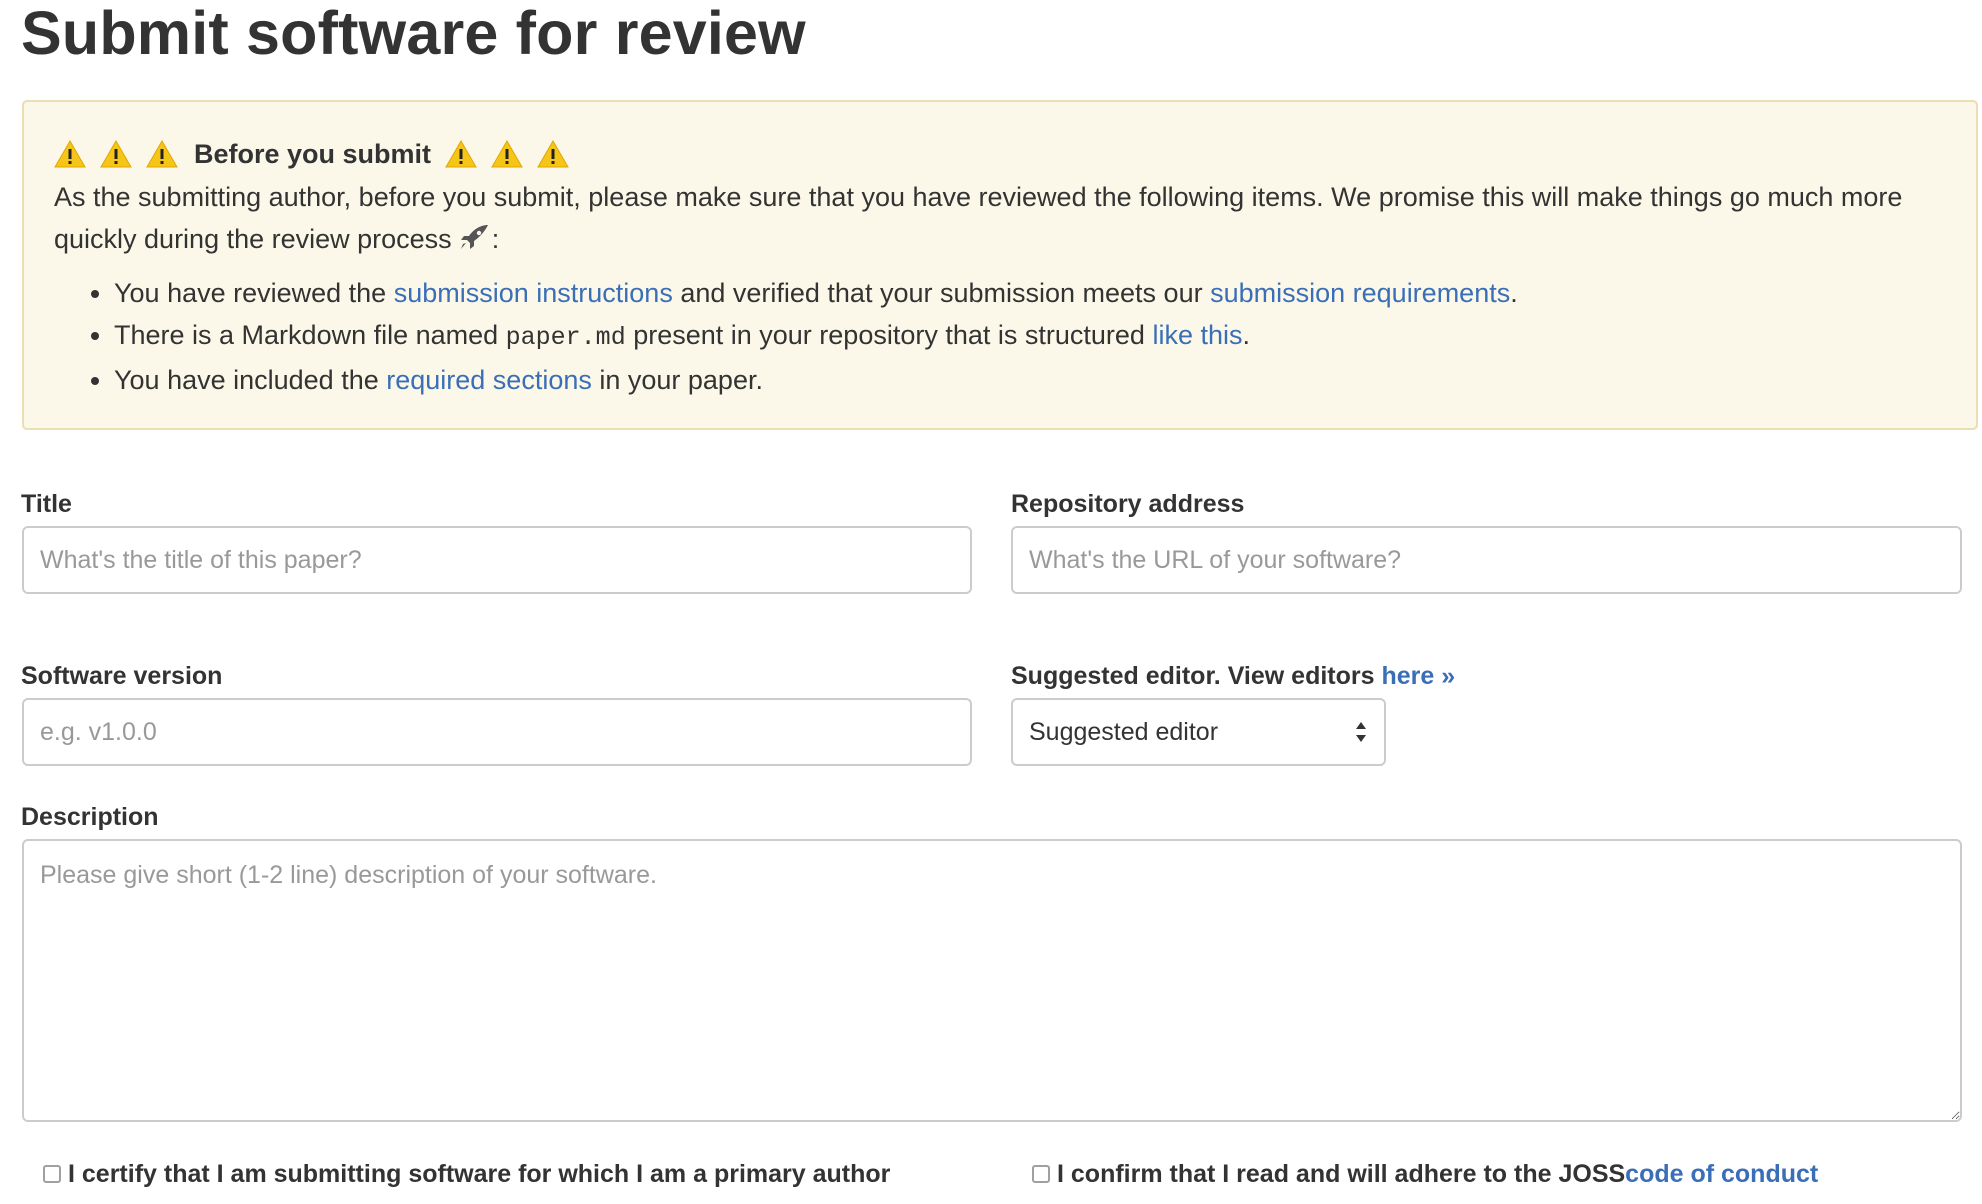 This screenshot has width=1982, height=1204. I want to click on required-sections-link: required sections, so click(489, 380).